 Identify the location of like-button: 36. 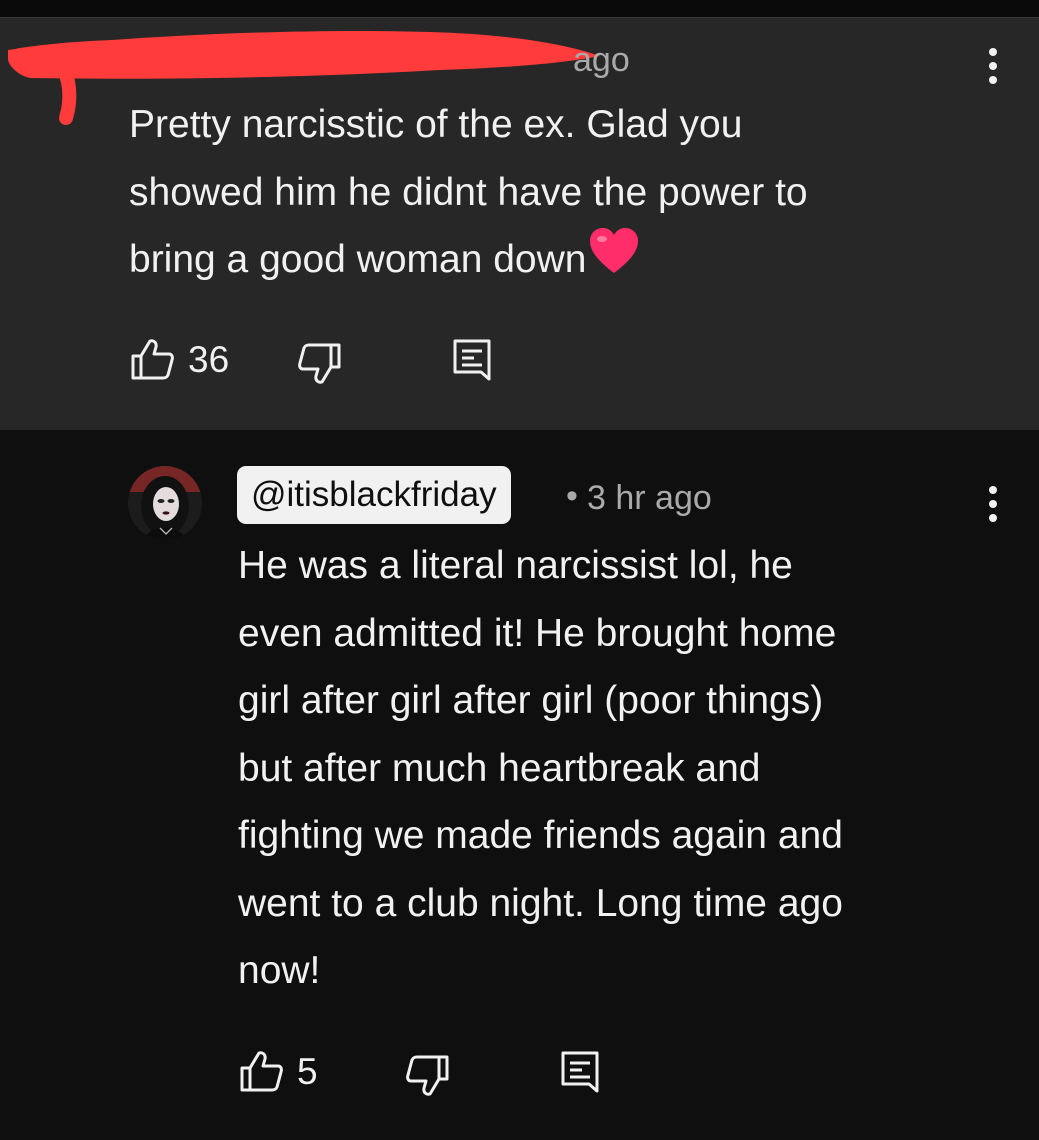
(179, 359).